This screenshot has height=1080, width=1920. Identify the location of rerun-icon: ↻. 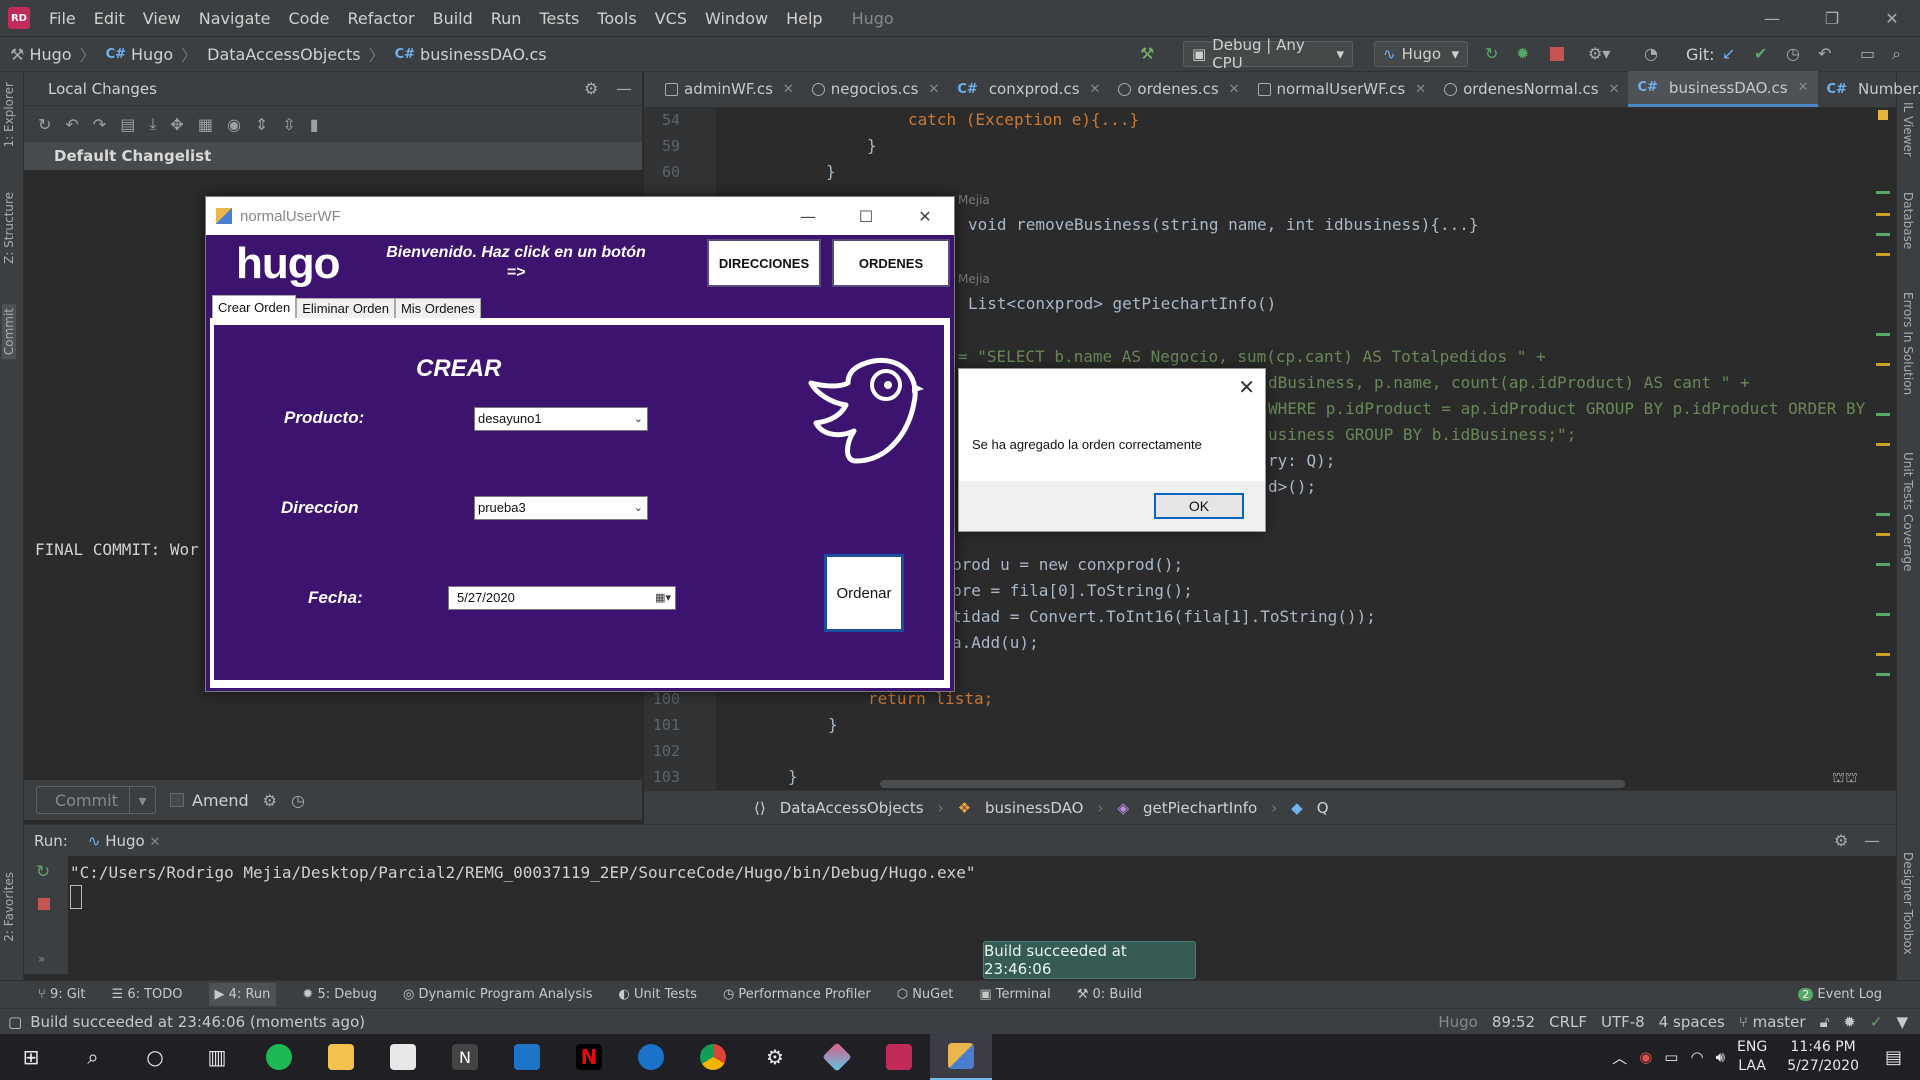
(43, 872).